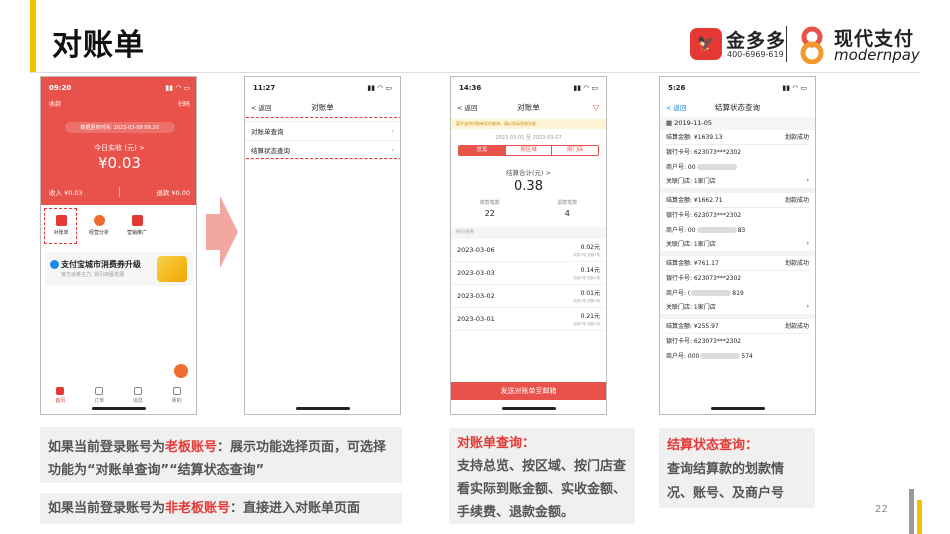 This screenshot has width=950, height=534. I want to click on jdd-logo-phone: 400-6969-619, so click(755, 54).